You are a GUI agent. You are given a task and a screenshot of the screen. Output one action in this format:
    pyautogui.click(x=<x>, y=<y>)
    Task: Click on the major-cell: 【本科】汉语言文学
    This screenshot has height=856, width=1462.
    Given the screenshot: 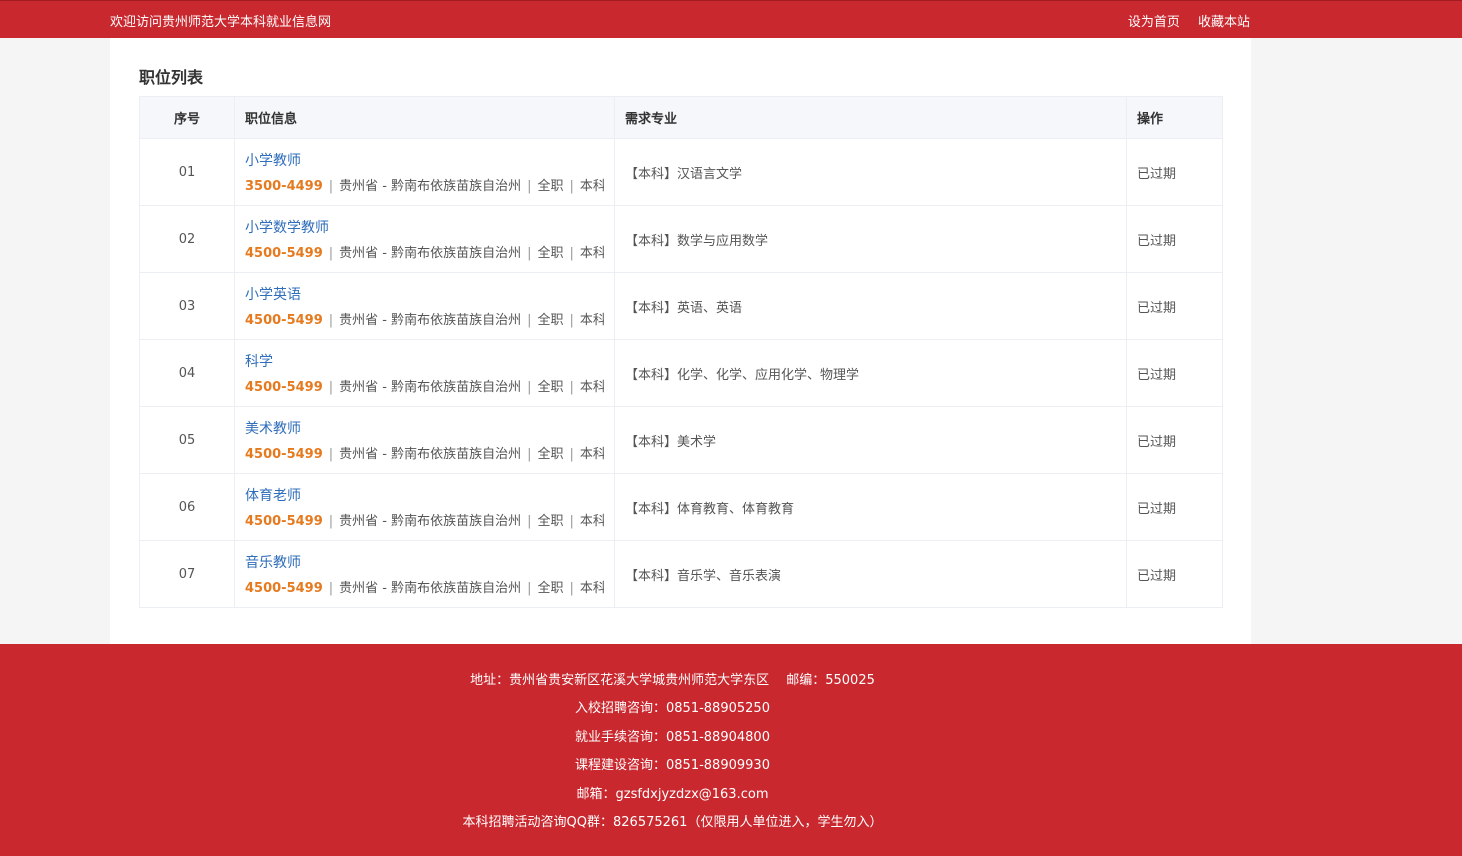 What is the action you would take?
    pyautogui.click(x=870, y=172)
    